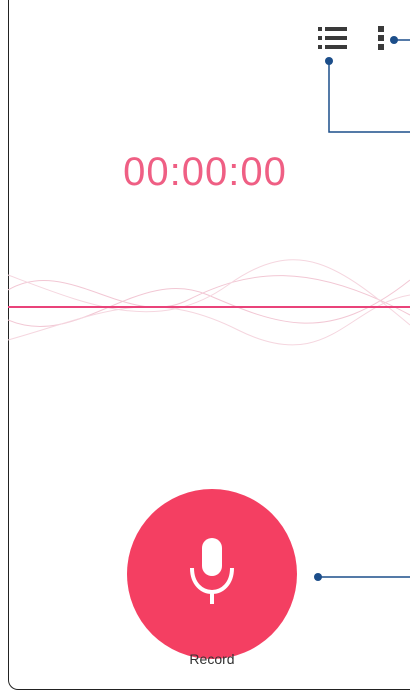  I want to click on recordings-list-icon, so click(334, 38).